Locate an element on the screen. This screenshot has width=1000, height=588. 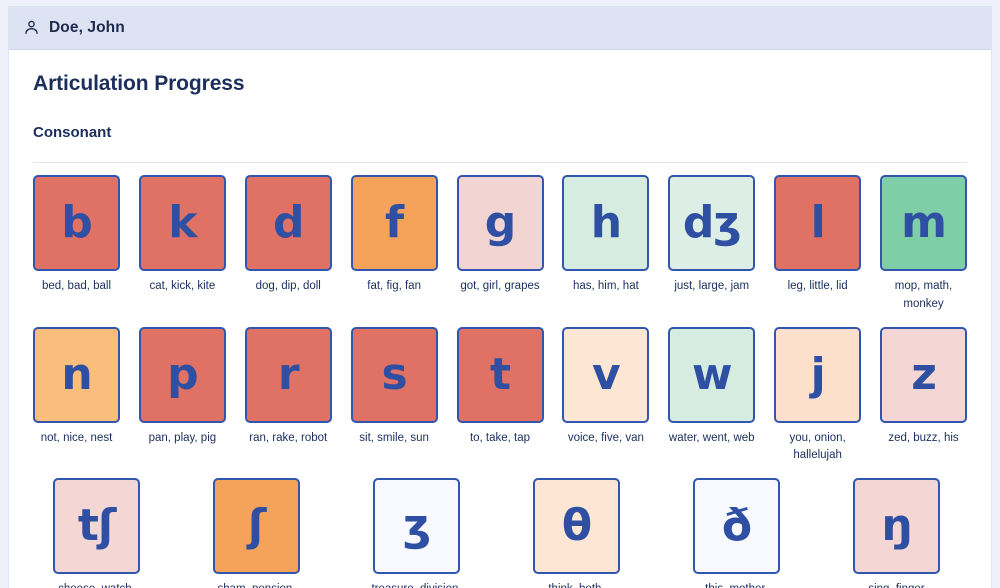
sound-card-cell: j you, onion, hallelujah is located at coordinates (818, 396).